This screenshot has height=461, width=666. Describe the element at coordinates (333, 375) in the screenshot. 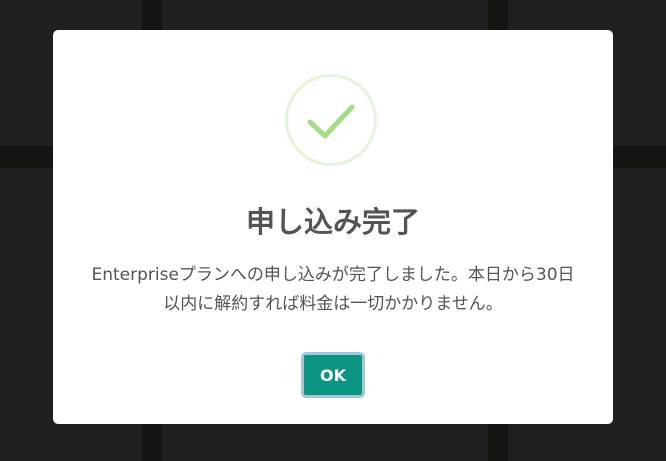

I see `ok-button: OK` at that location.